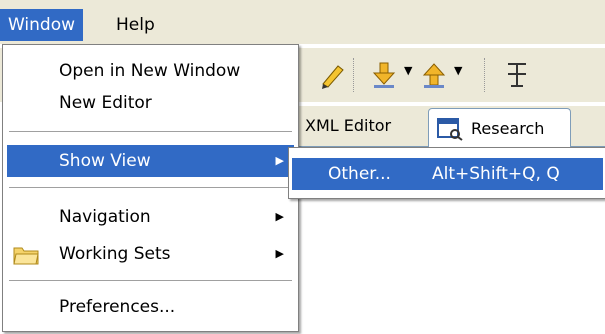  I want to click on menu-item-label: Working Sets, so click(115, 254).